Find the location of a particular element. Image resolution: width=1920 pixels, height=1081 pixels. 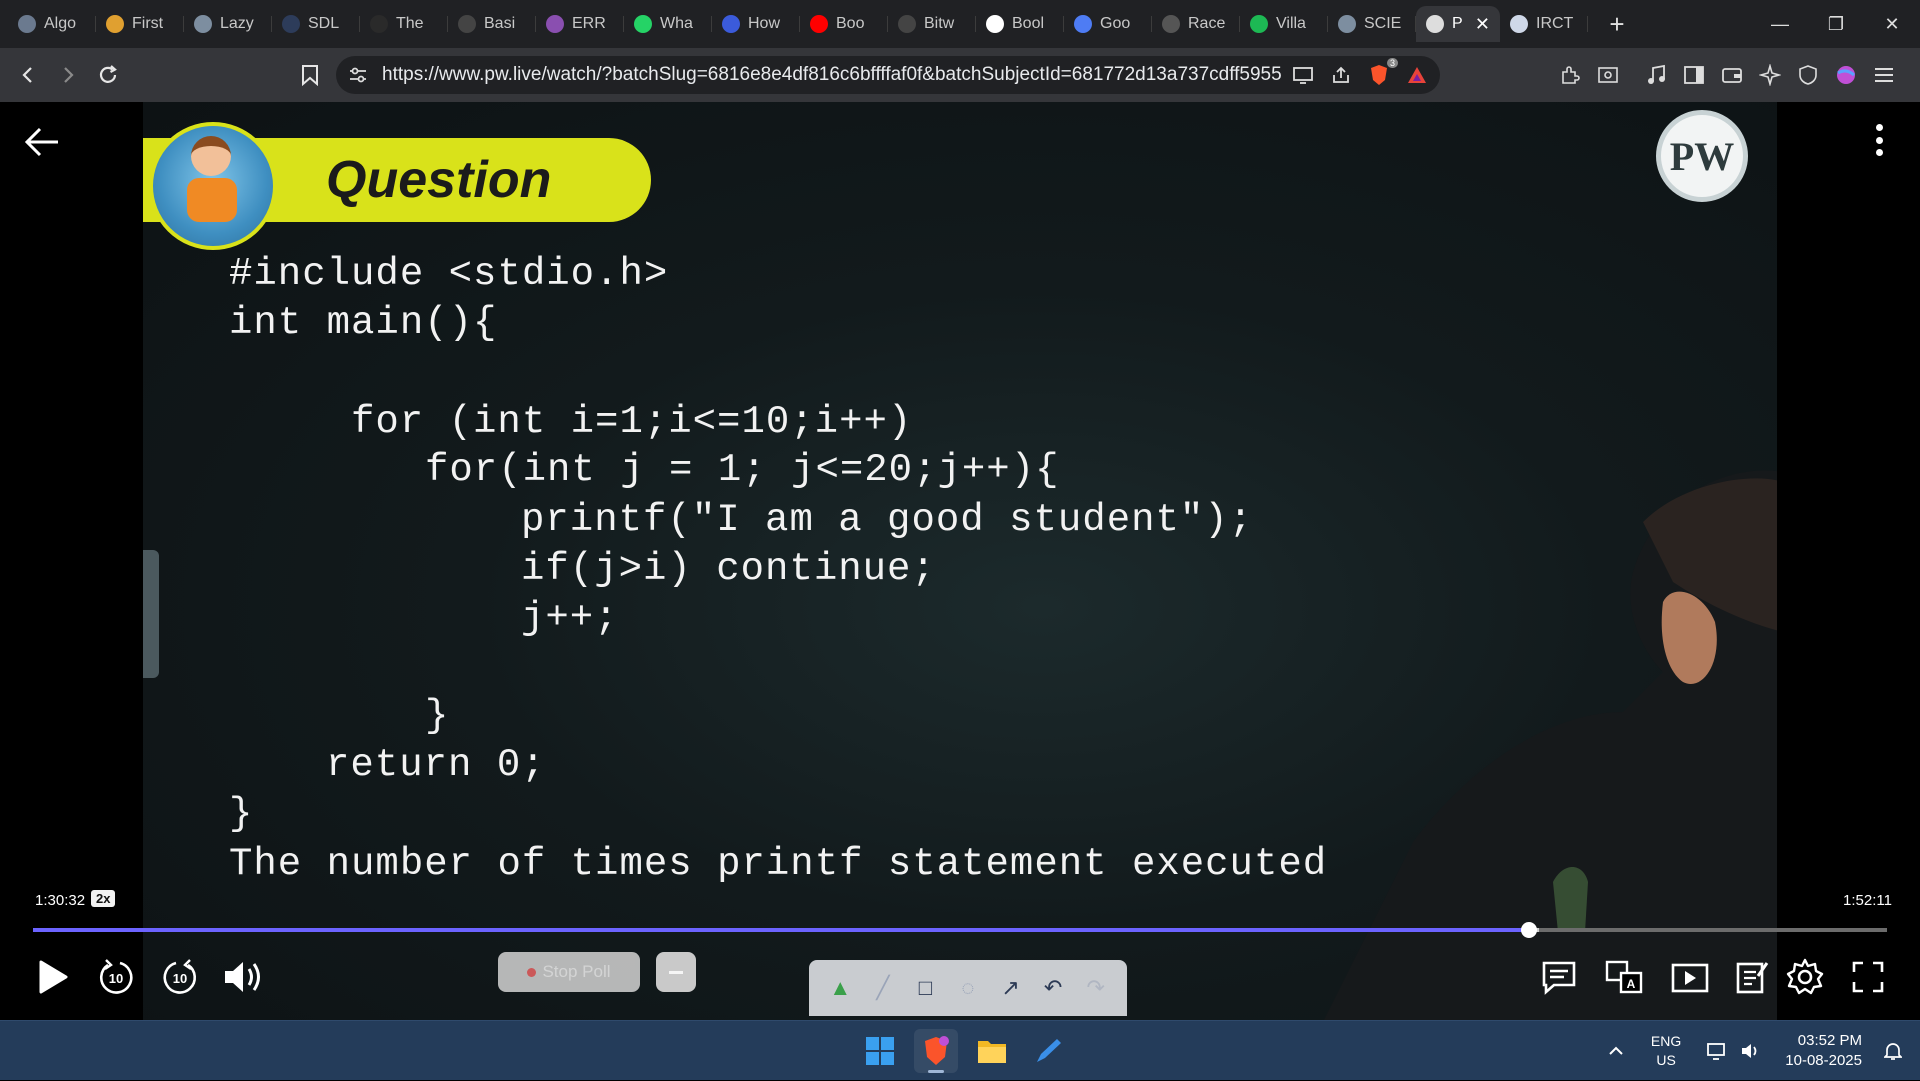

media-controls-icon is located at coordinates (1656, 75).